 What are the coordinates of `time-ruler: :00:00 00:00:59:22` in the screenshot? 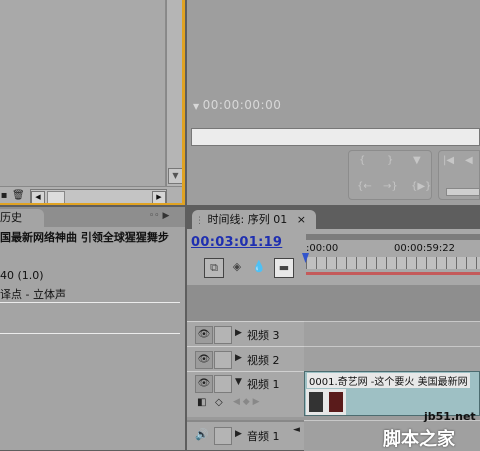 It's located at (391, 257).